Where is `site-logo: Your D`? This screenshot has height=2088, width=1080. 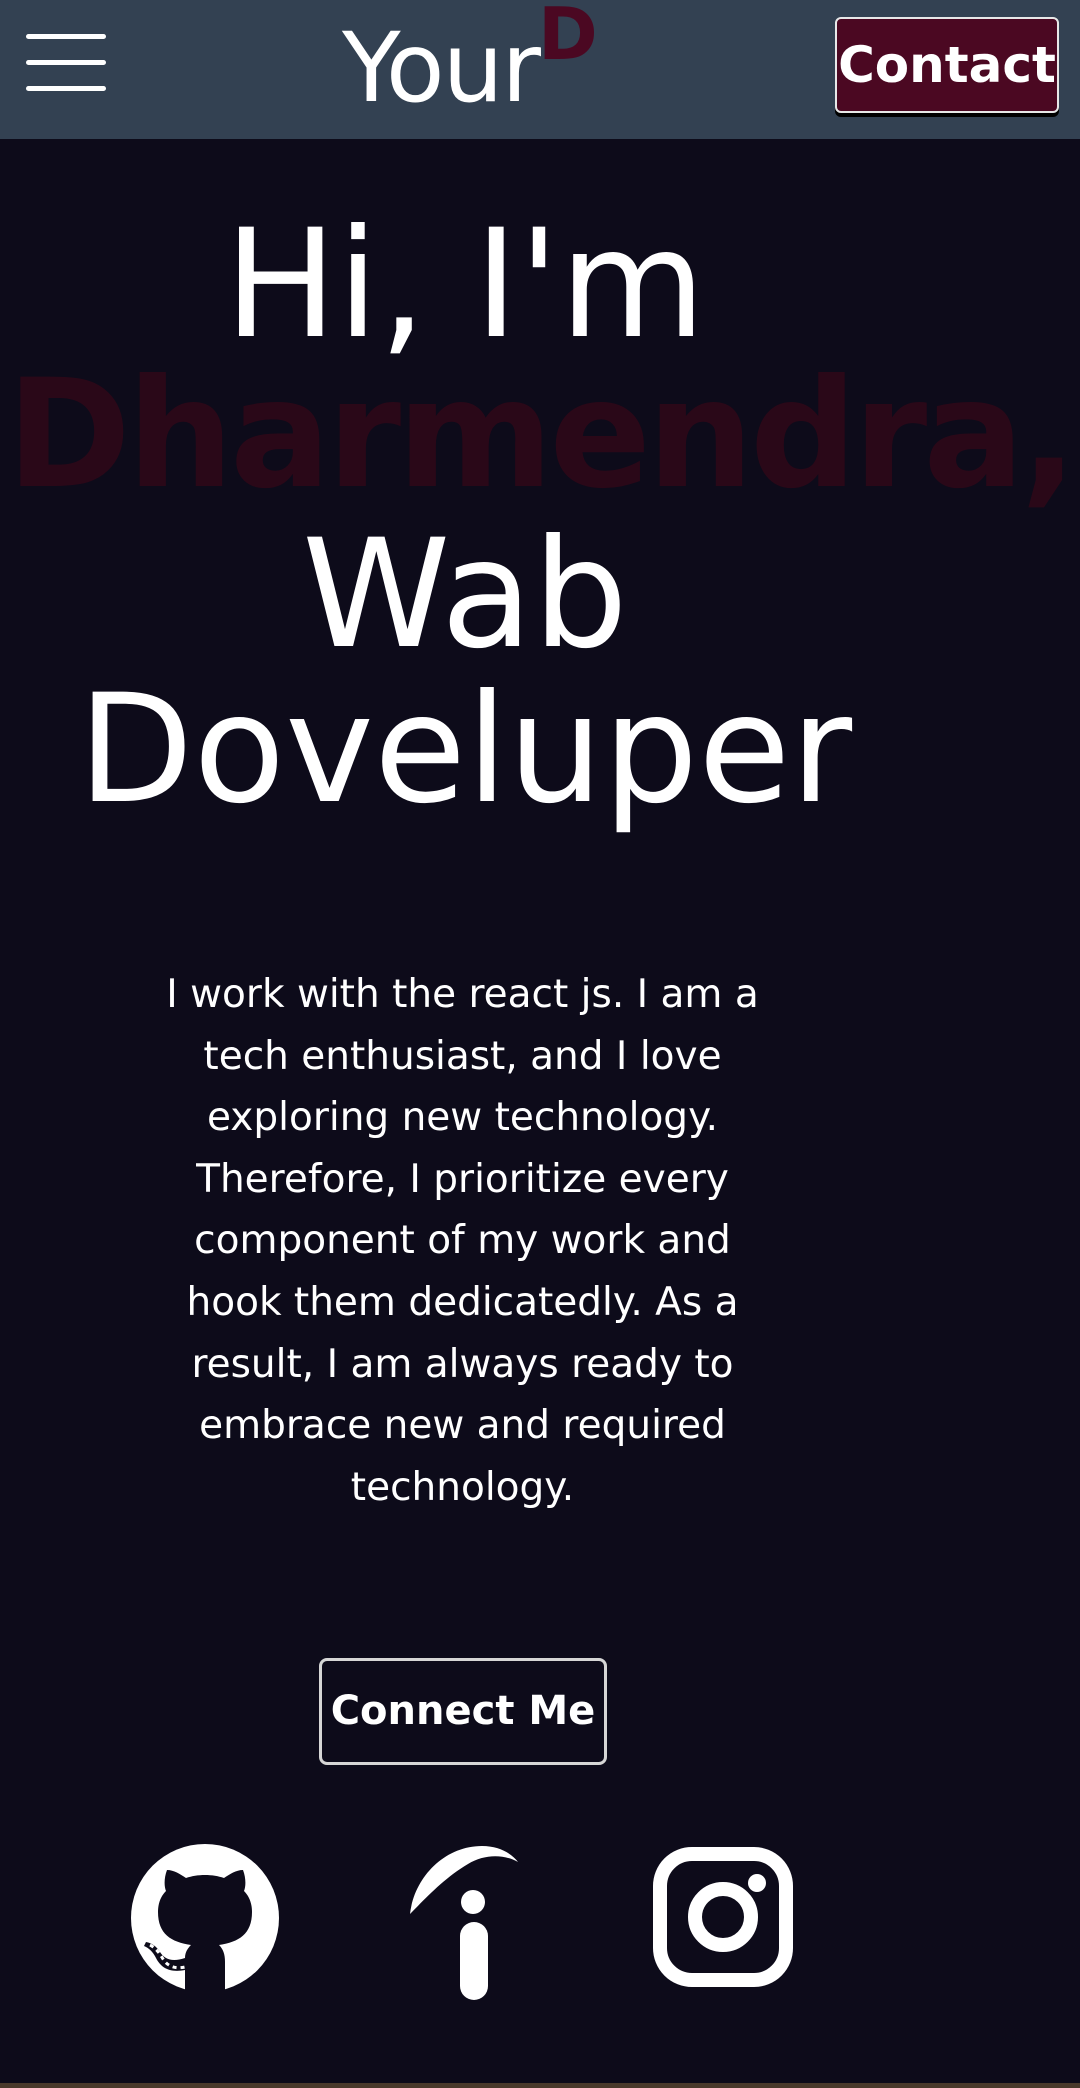
site-logo: Your D is located at coordinates (470, 64).